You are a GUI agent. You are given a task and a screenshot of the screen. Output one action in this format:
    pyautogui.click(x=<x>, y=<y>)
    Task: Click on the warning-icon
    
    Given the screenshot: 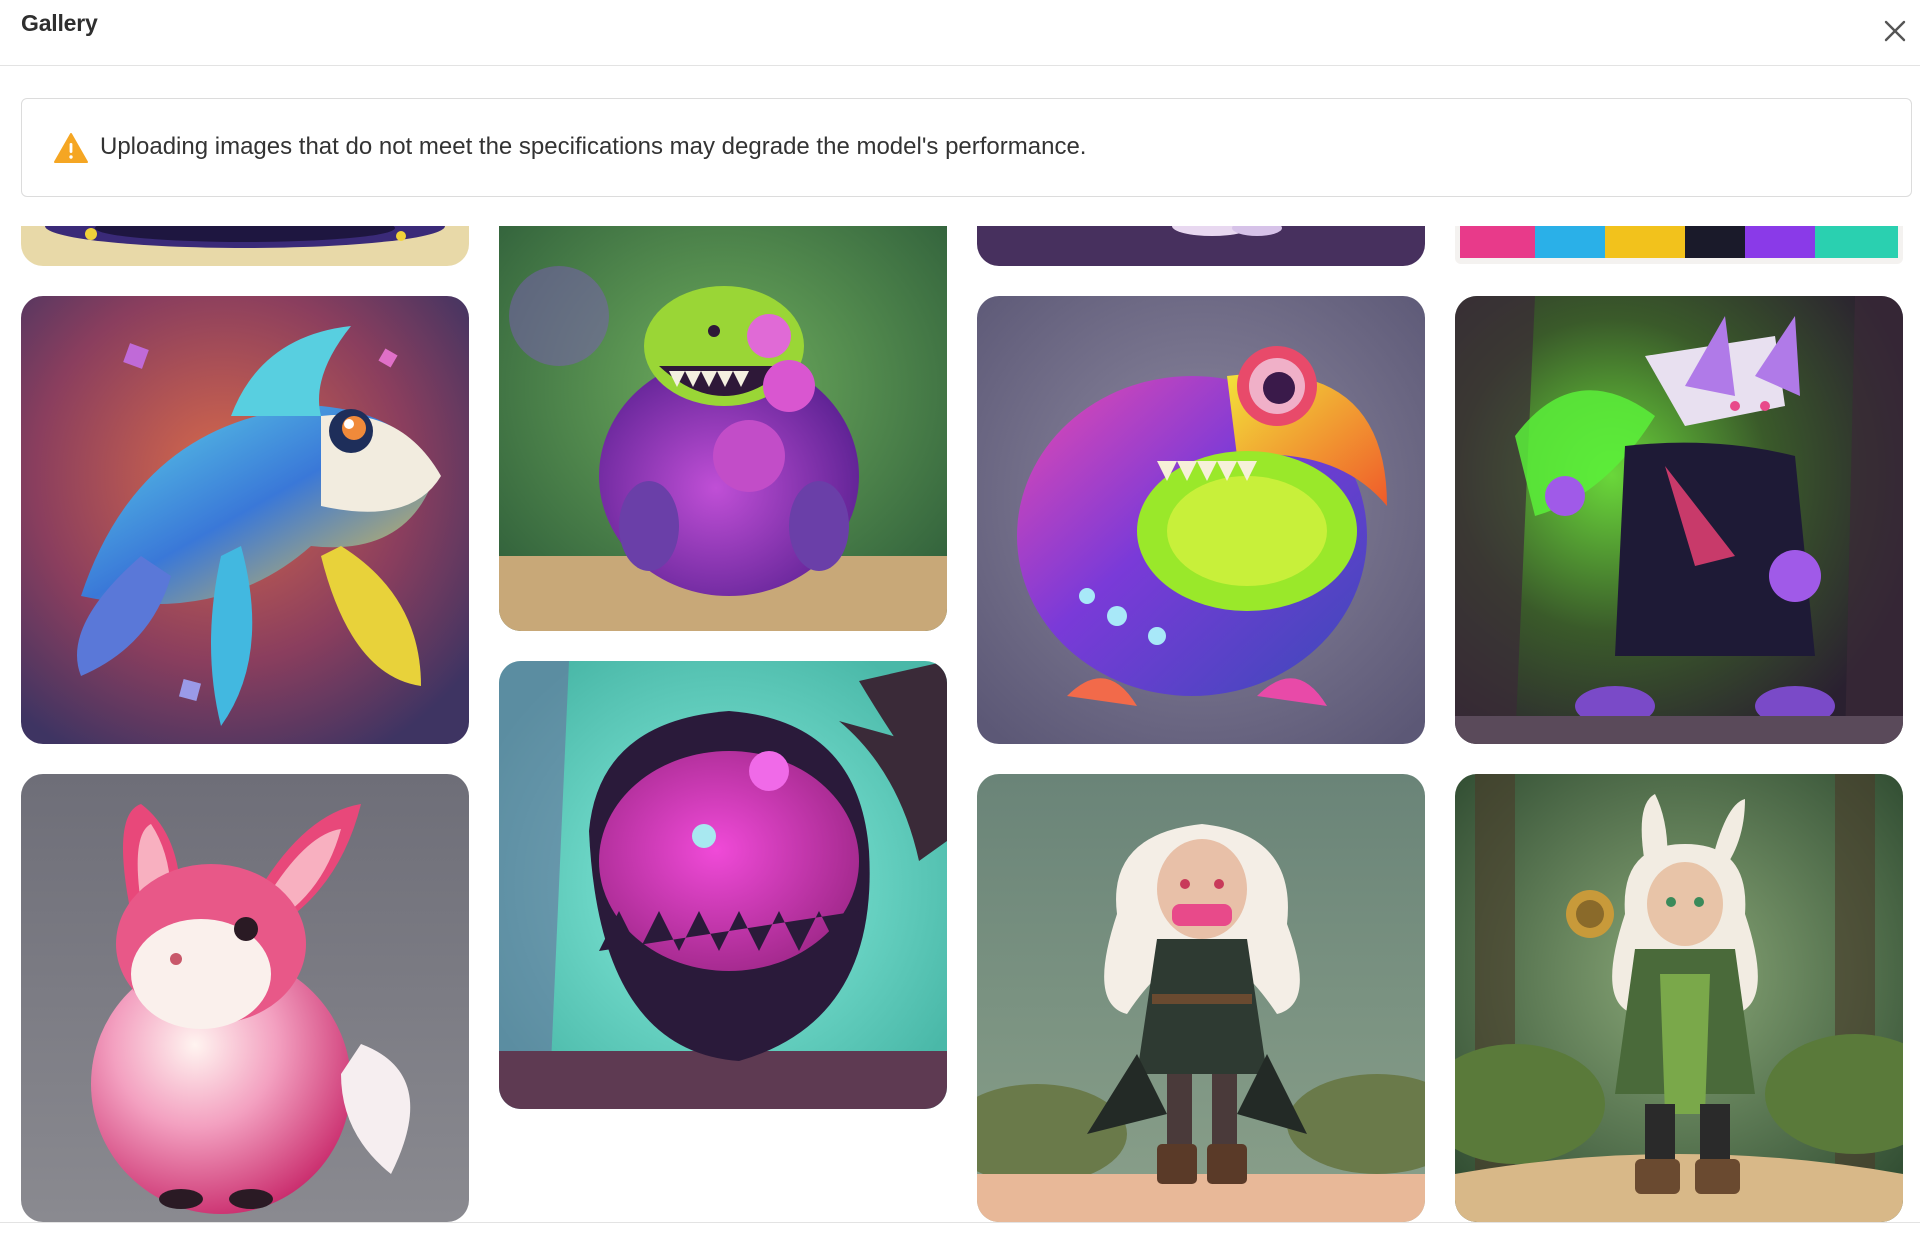 What is the action you would take?
    pyautogui.click(x=71, y=148)
    